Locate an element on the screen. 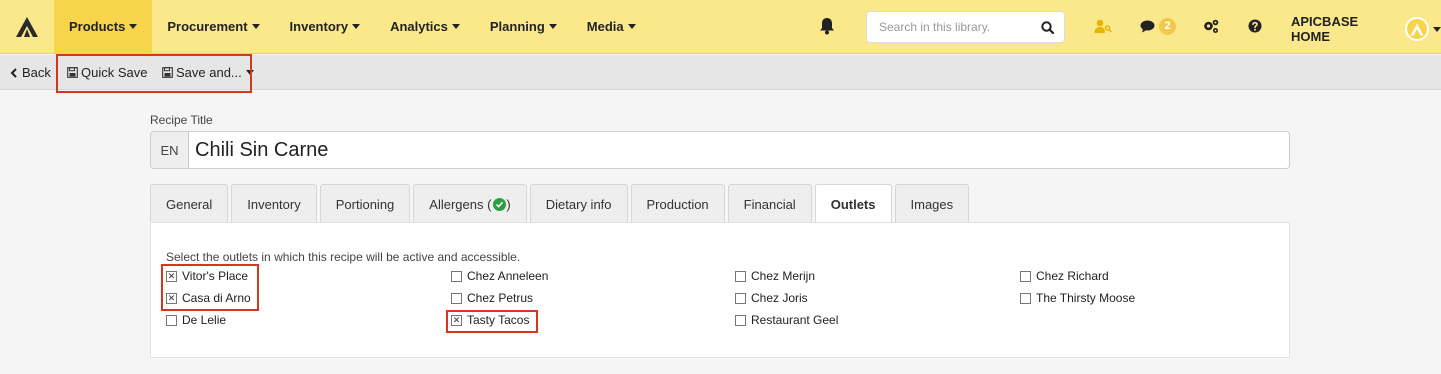  nav-analytics: Analytics is located at coordinates (425, 27).